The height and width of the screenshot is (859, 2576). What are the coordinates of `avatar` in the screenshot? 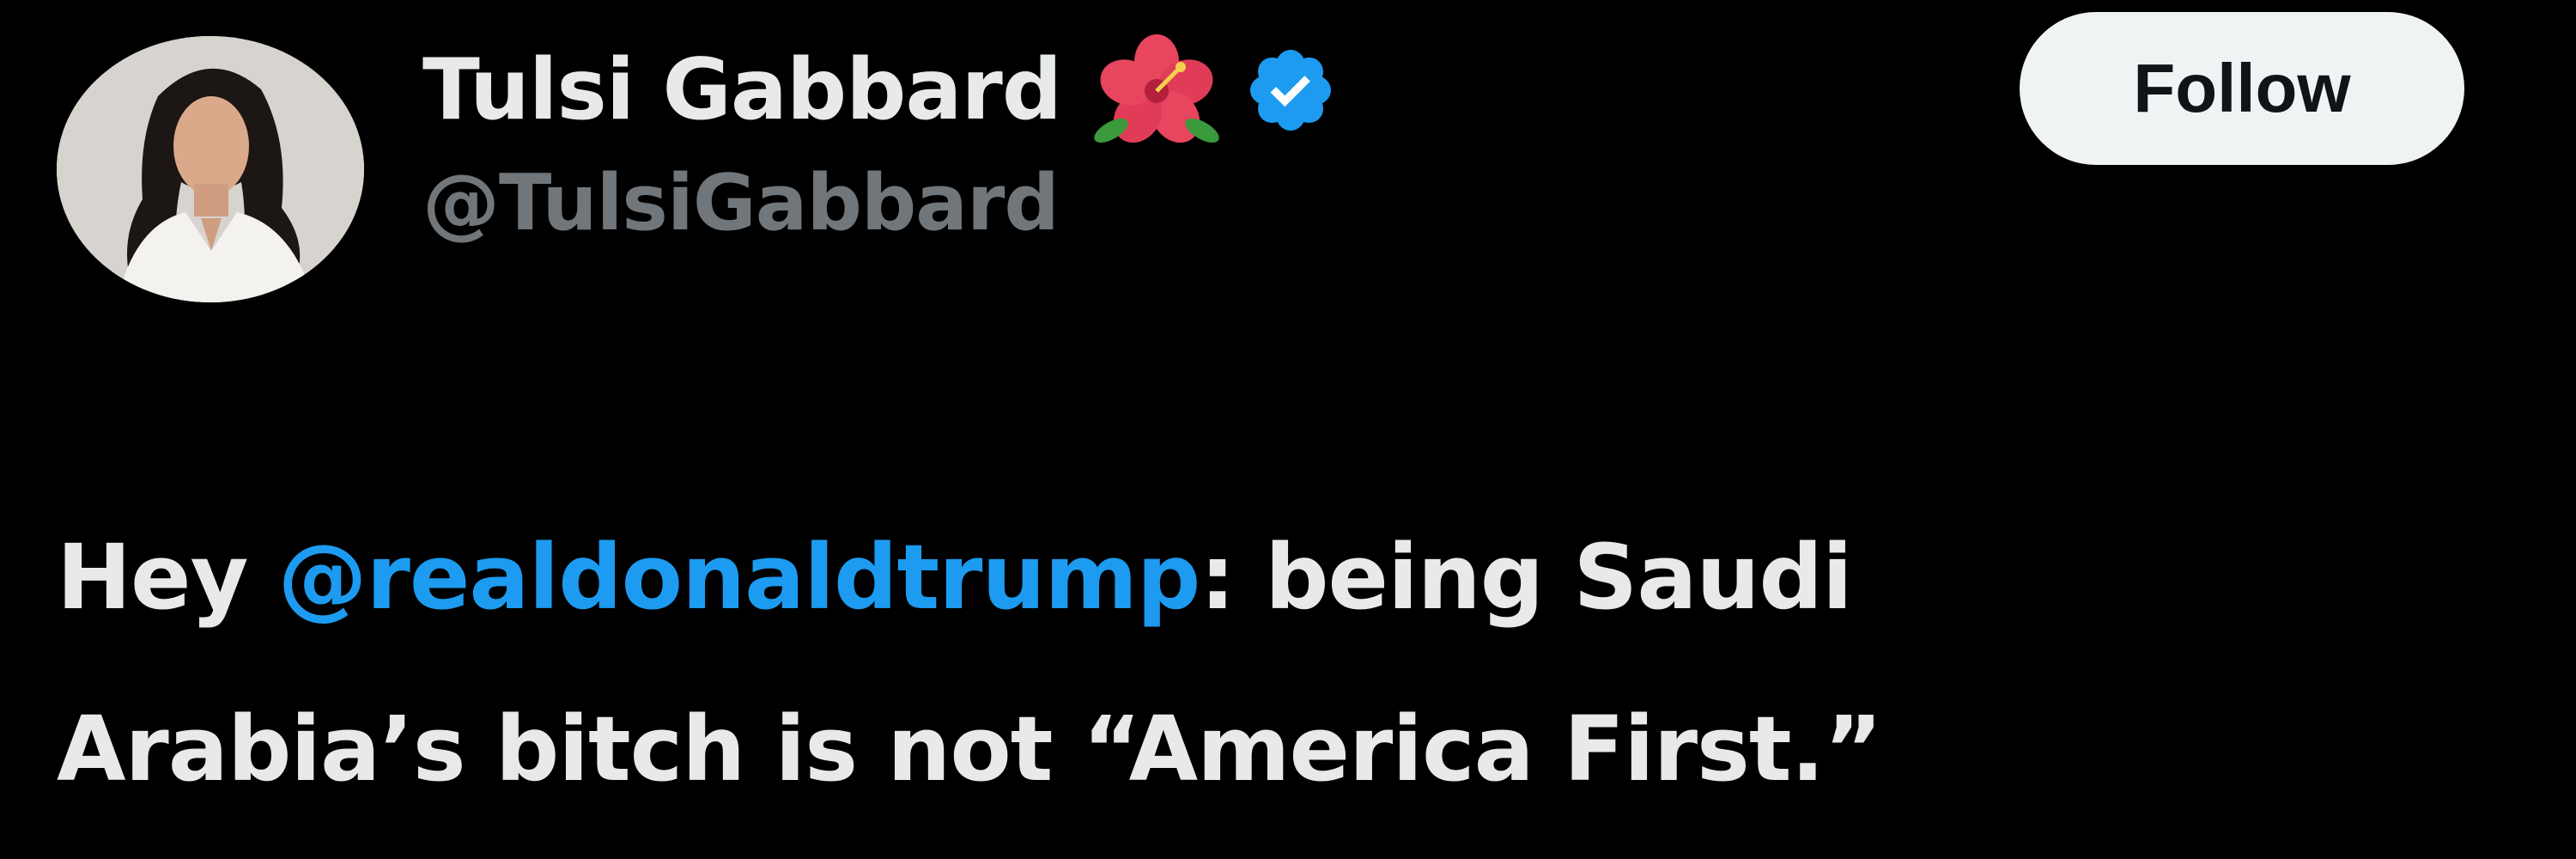 It's located at (210, 169).